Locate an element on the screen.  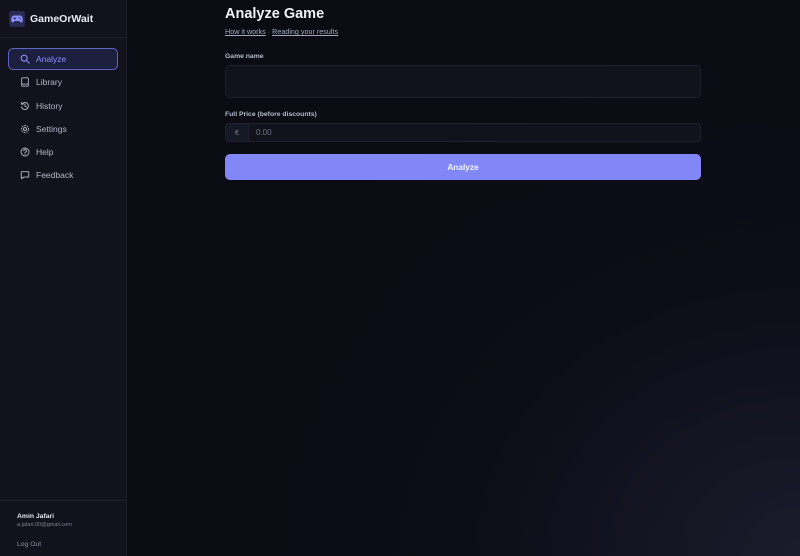
book-icon is located at coordinates (25, 82).